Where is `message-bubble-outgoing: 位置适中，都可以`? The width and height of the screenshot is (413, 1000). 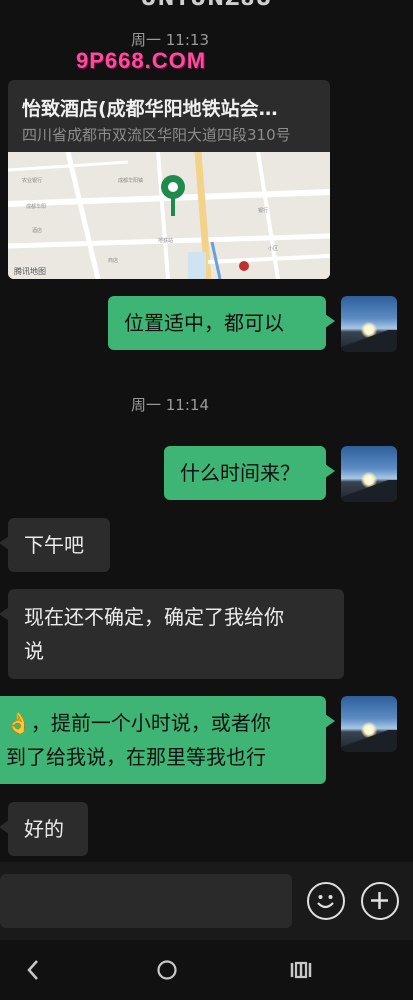 message-bubble-outgoing: 位置适中，都可以 is located at coordinates (221, 323).